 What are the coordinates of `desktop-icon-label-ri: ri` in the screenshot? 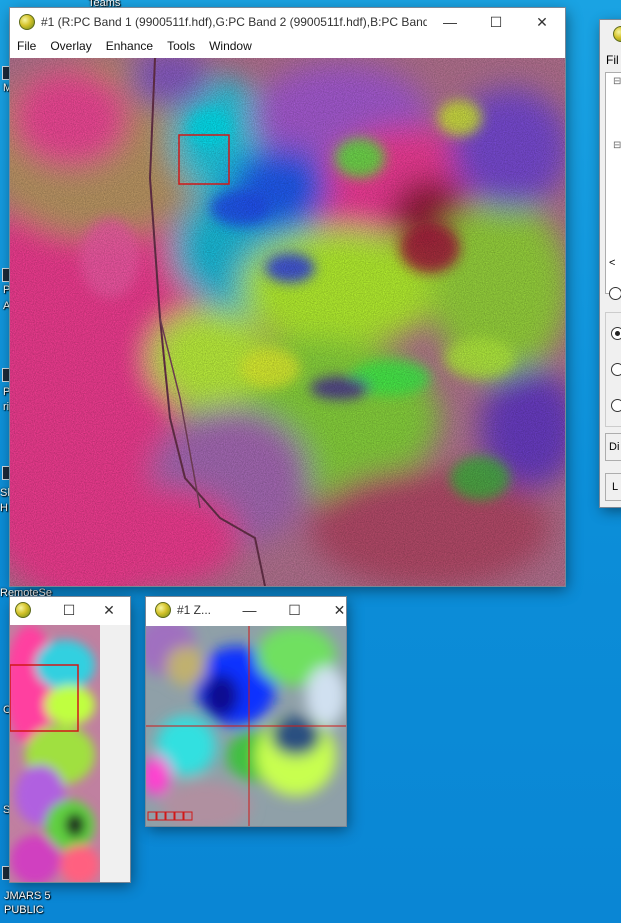 It's located at (6, 407).